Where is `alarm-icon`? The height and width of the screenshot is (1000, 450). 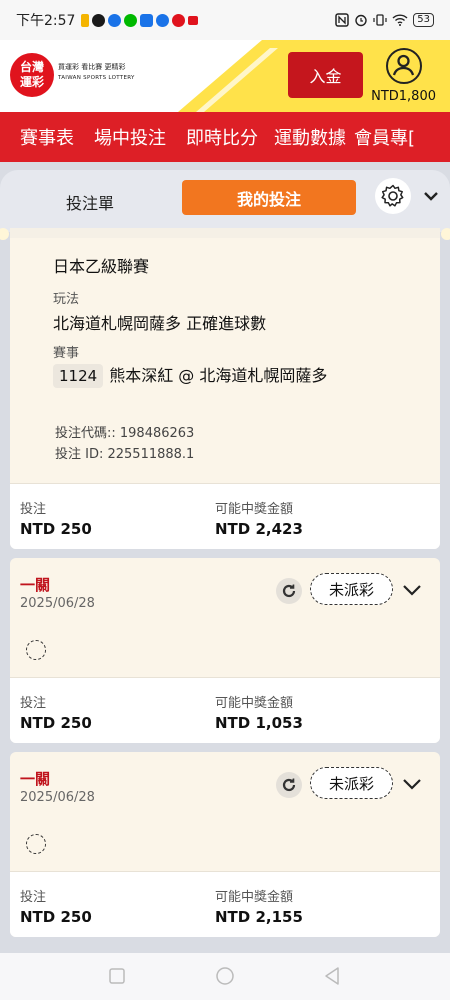
alarm-icon is located at coordinates (361, 20).